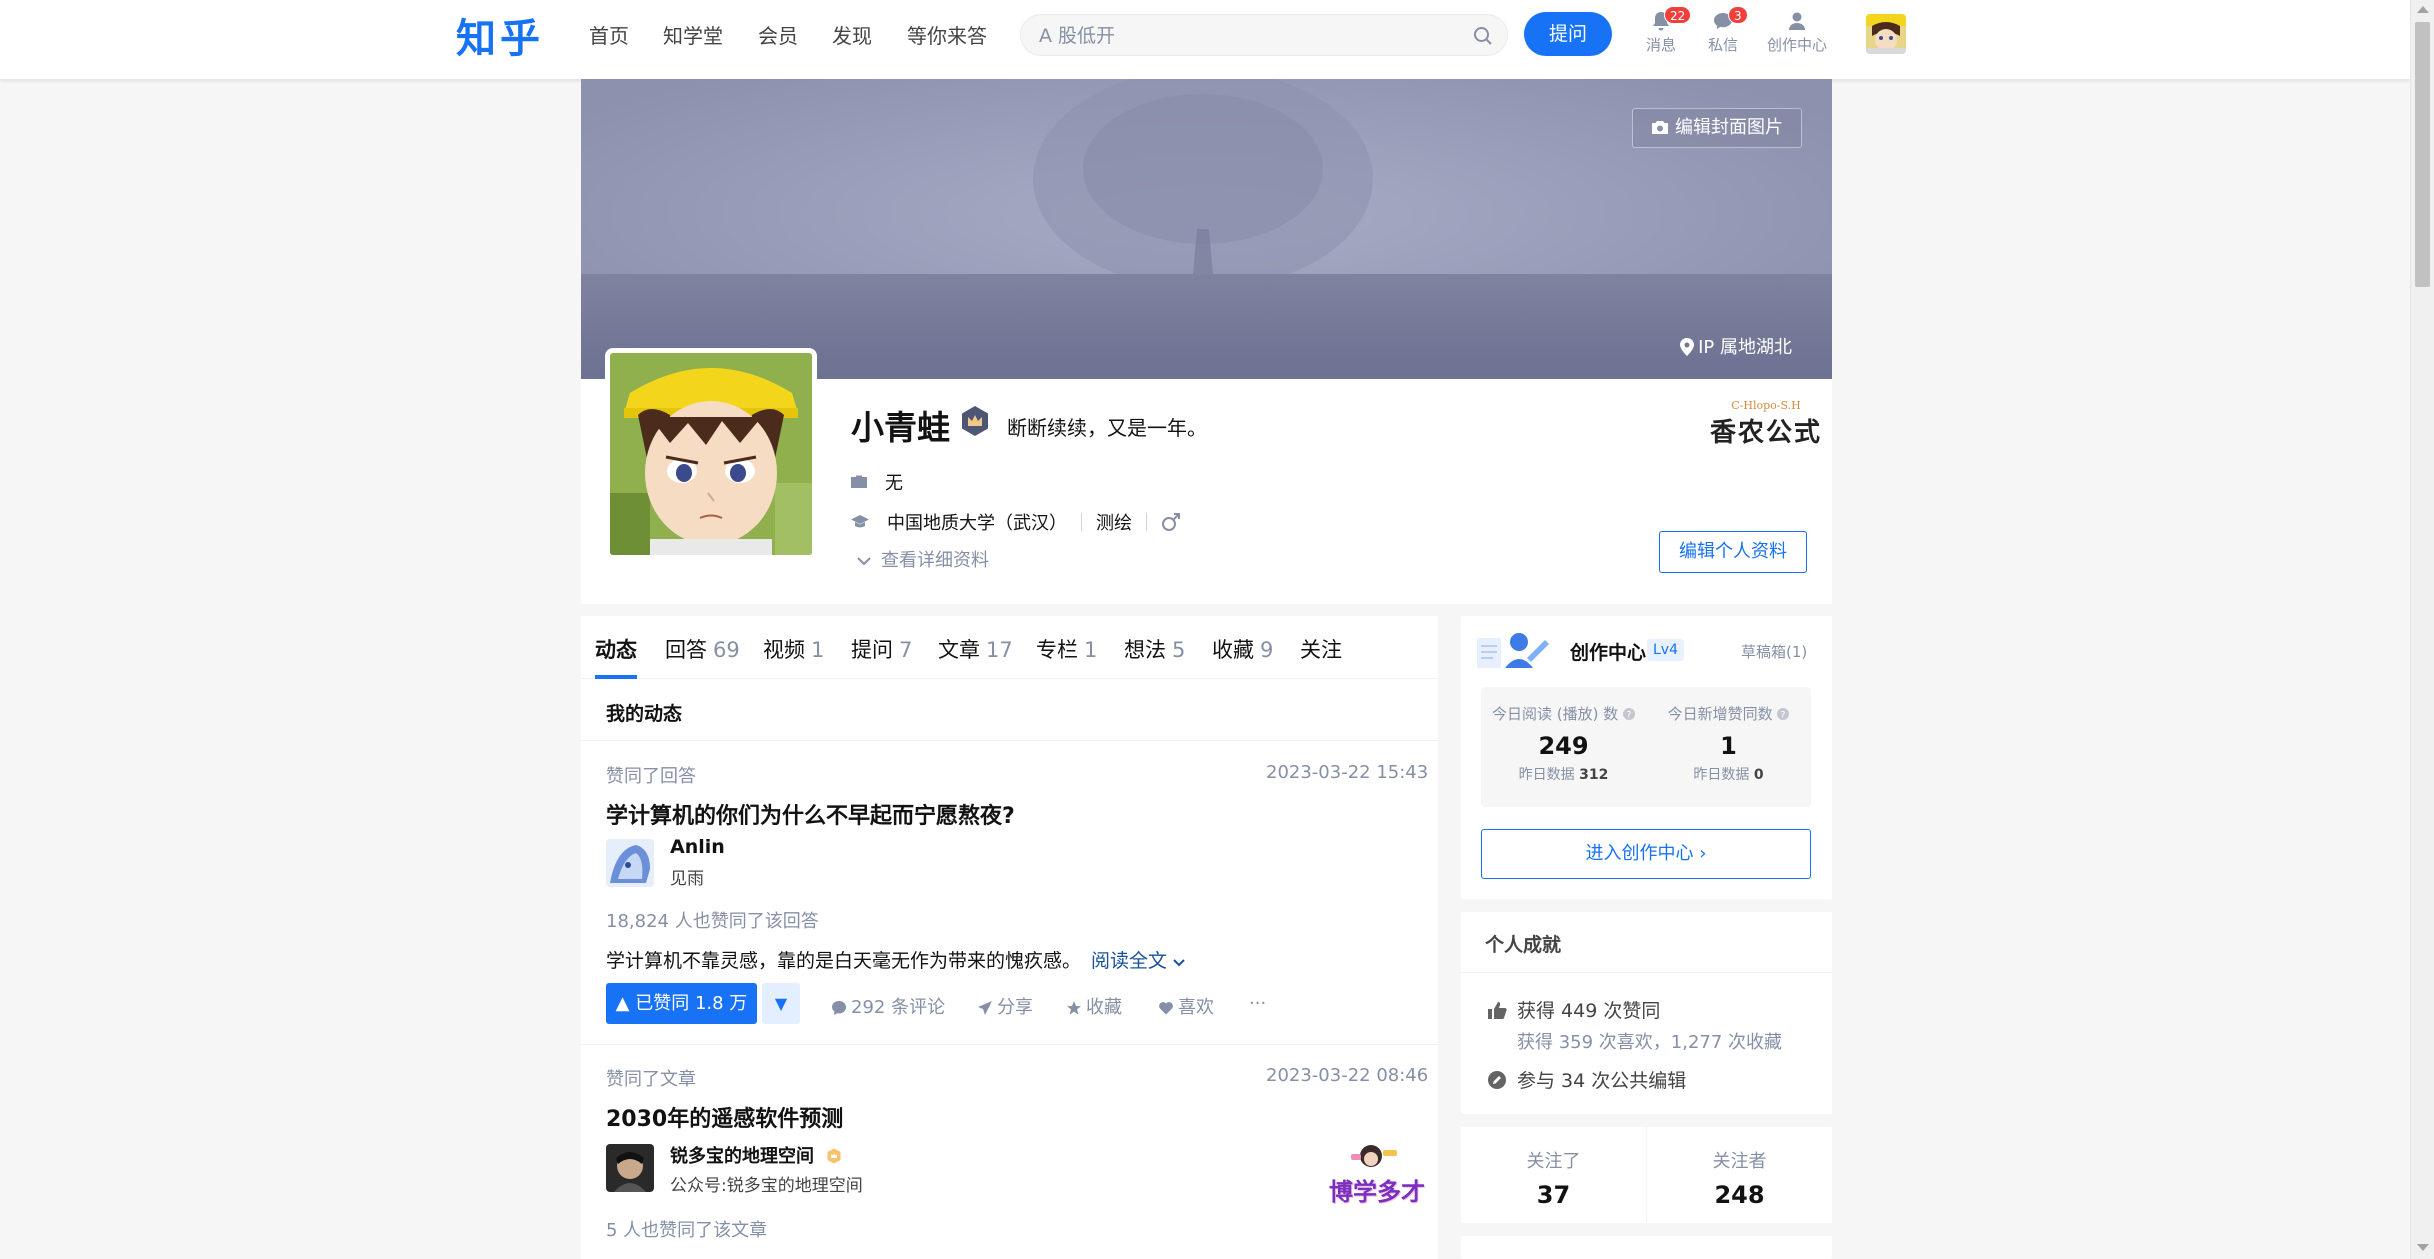 The width and height of the screenshot is (2434, 1259). I want to click on edits-text: 参与 34 次公共编辑, so click(1602, 1081).